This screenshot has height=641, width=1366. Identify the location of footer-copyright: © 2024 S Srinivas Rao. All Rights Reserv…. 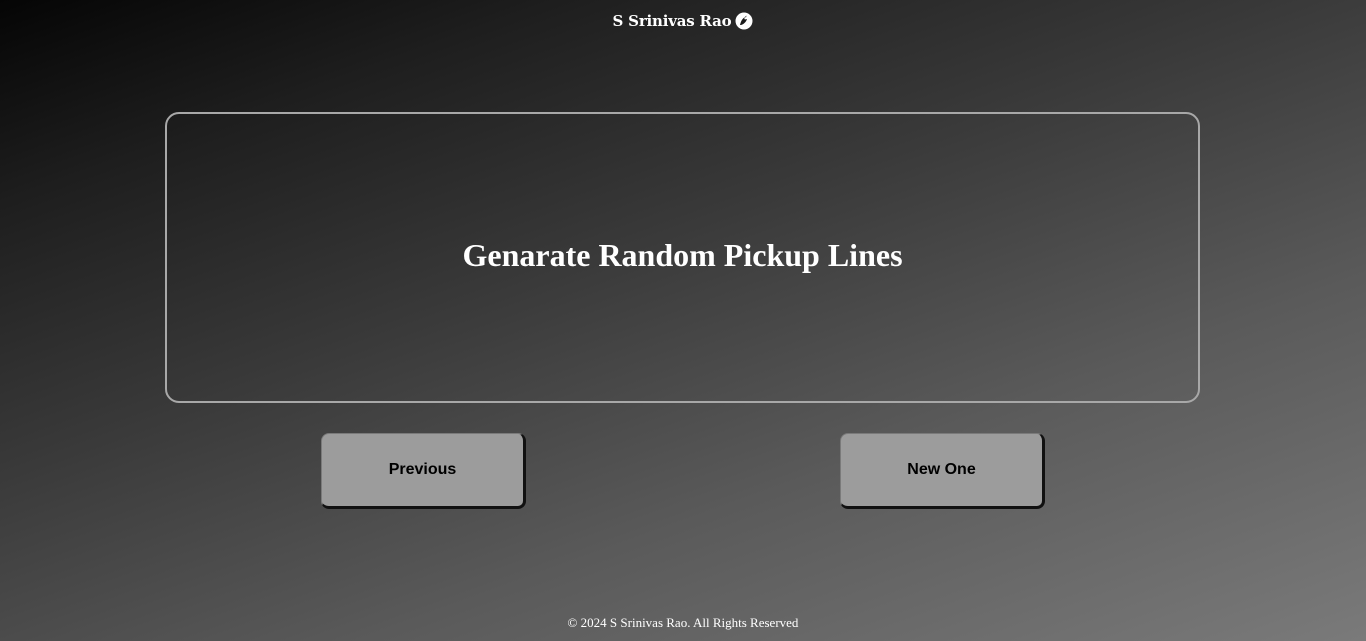
(683, 622).